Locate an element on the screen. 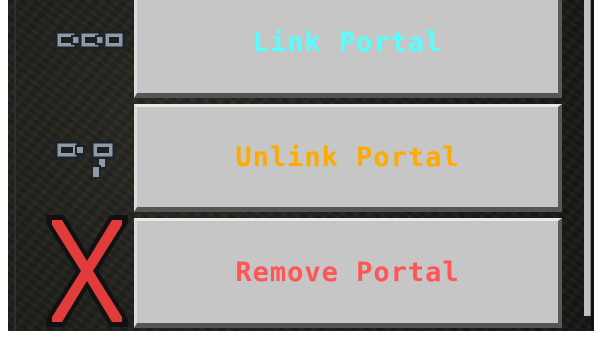  red-x-icon is located at coordinates (87, 271).